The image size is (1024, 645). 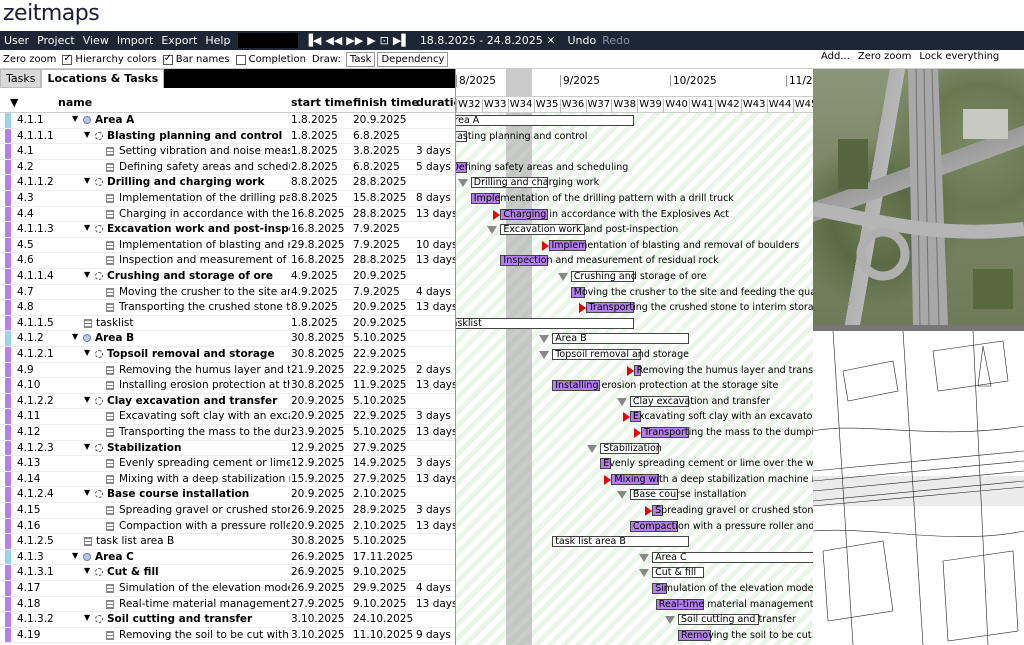 What do you see at coordinates (383, 370) in the screenshot?
I see `row-finish-time: 22.9.2025` at bounding box center [383, 370].